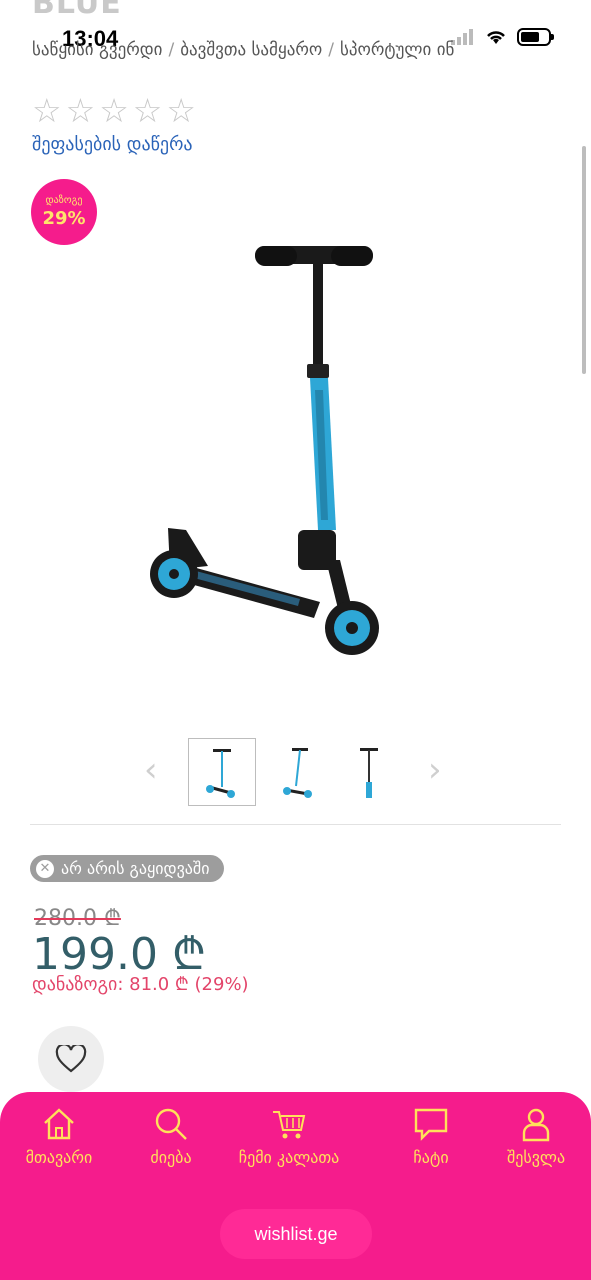 The height and width of the screenshot is (1280, 591). I want to click on scooter-back-icon, so click(369, 773).